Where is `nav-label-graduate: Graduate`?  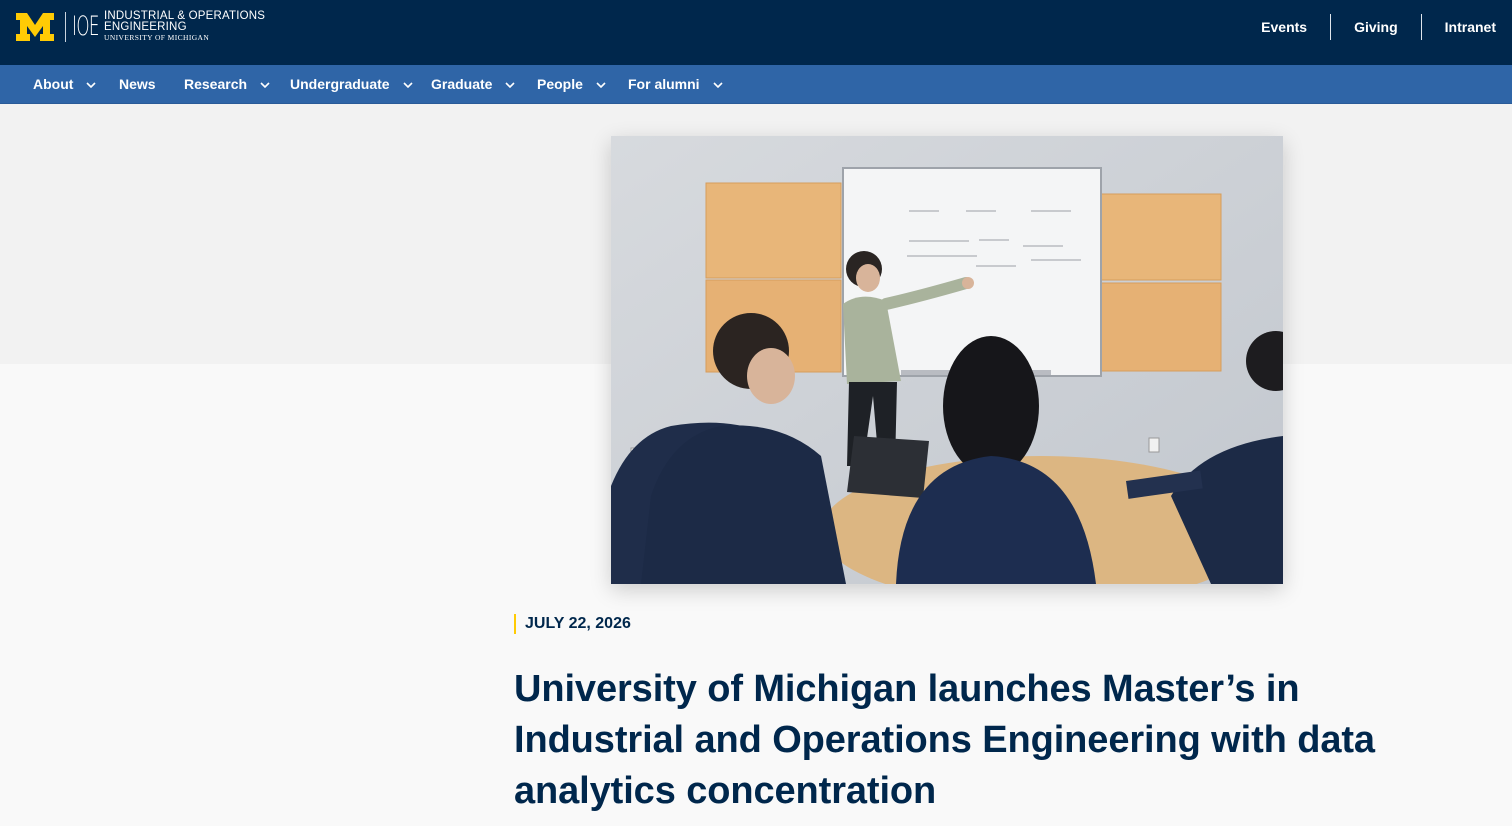 nav-label-graduate: Graduate is located at coordinates (462, 84).